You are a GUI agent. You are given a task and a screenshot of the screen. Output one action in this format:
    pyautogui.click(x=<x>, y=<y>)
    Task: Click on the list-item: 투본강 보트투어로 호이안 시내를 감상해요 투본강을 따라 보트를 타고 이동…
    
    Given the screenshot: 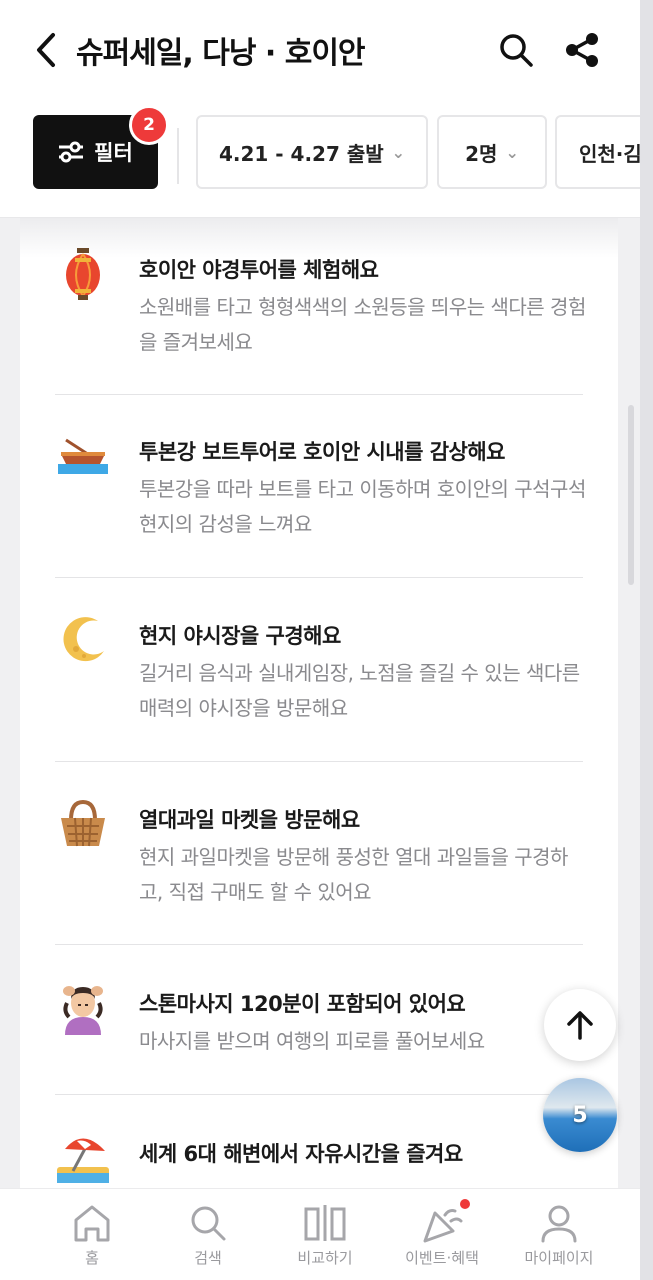 What is the action you would take?
    pyautogui.click(x=320, y=488)
    